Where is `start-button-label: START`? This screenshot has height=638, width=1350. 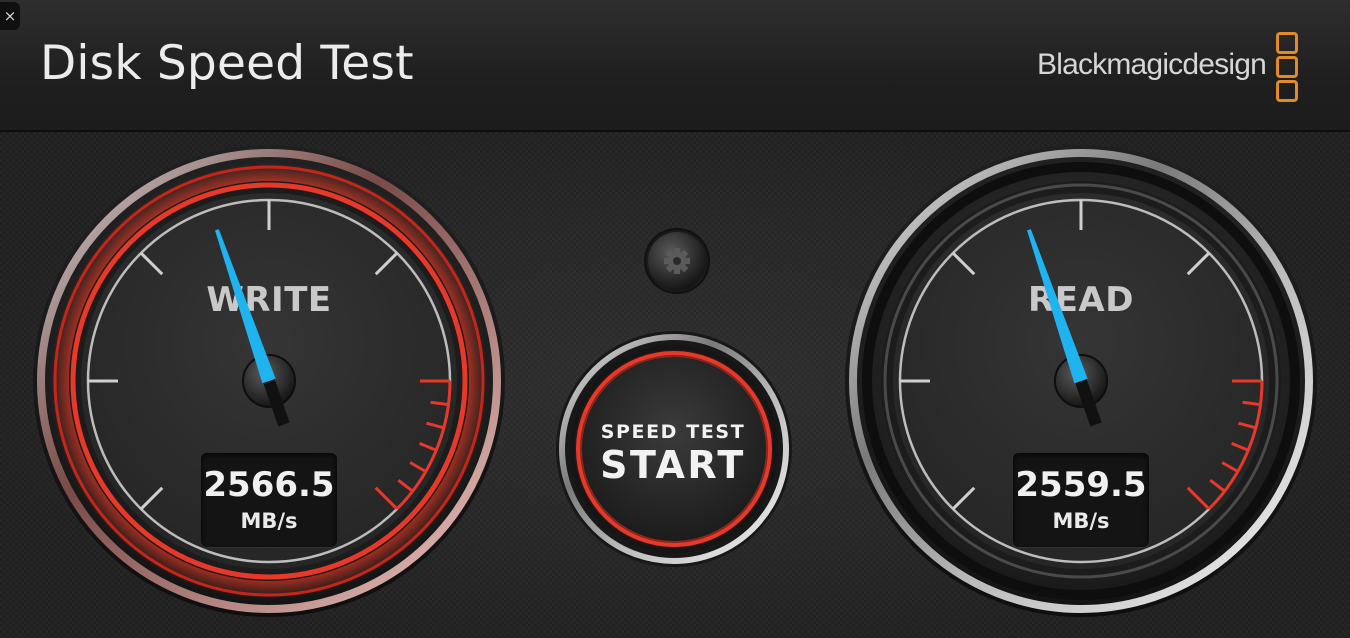
start-button-label: START is located at coordinates (673, 465).